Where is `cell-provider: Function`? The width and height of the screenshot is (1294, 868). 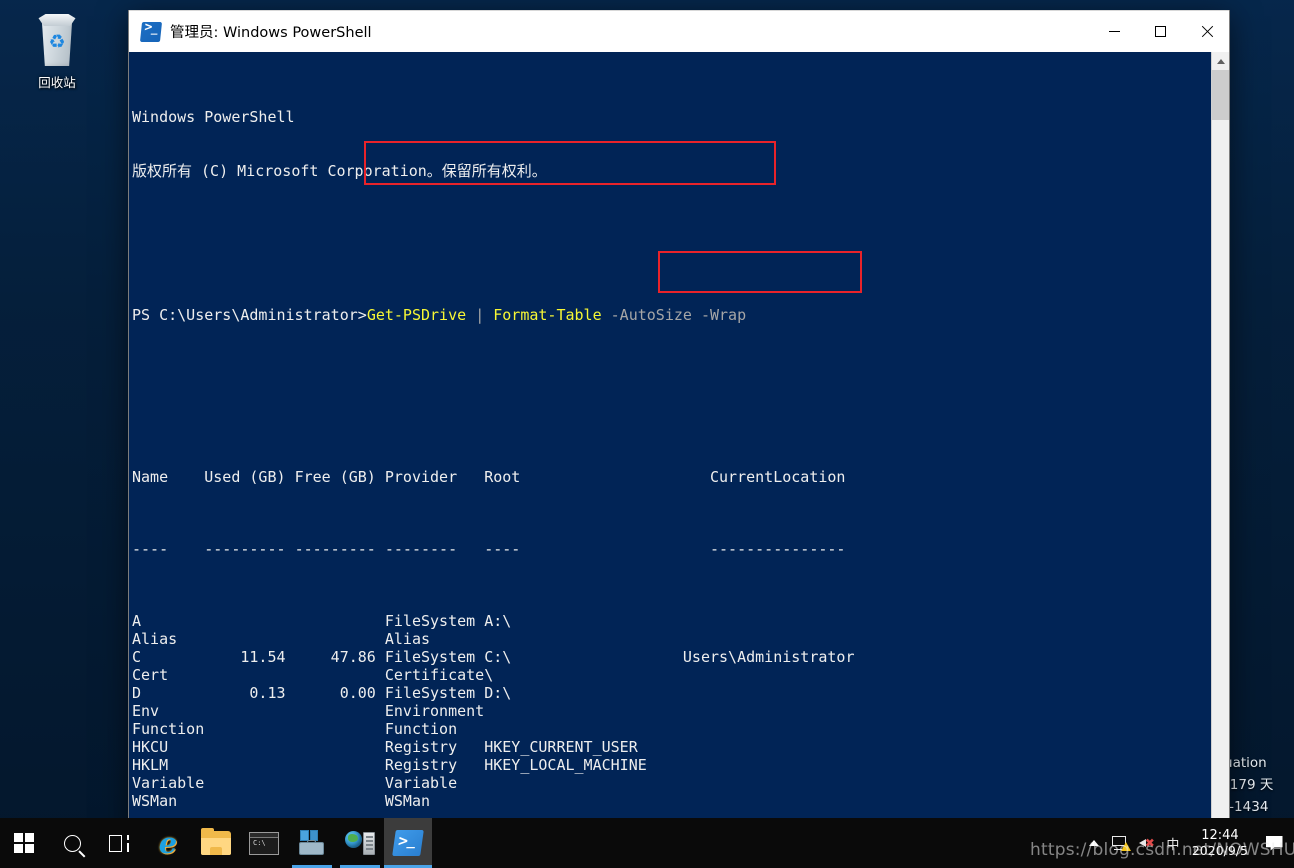
cell-provider: Function is located at coordinates (434, 729).